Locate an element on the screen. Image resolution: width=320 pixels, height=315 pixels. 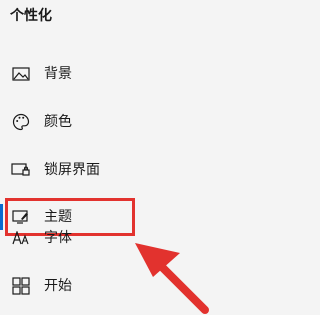
nav-item-start: 开始 is located at coordinates (123, 286).